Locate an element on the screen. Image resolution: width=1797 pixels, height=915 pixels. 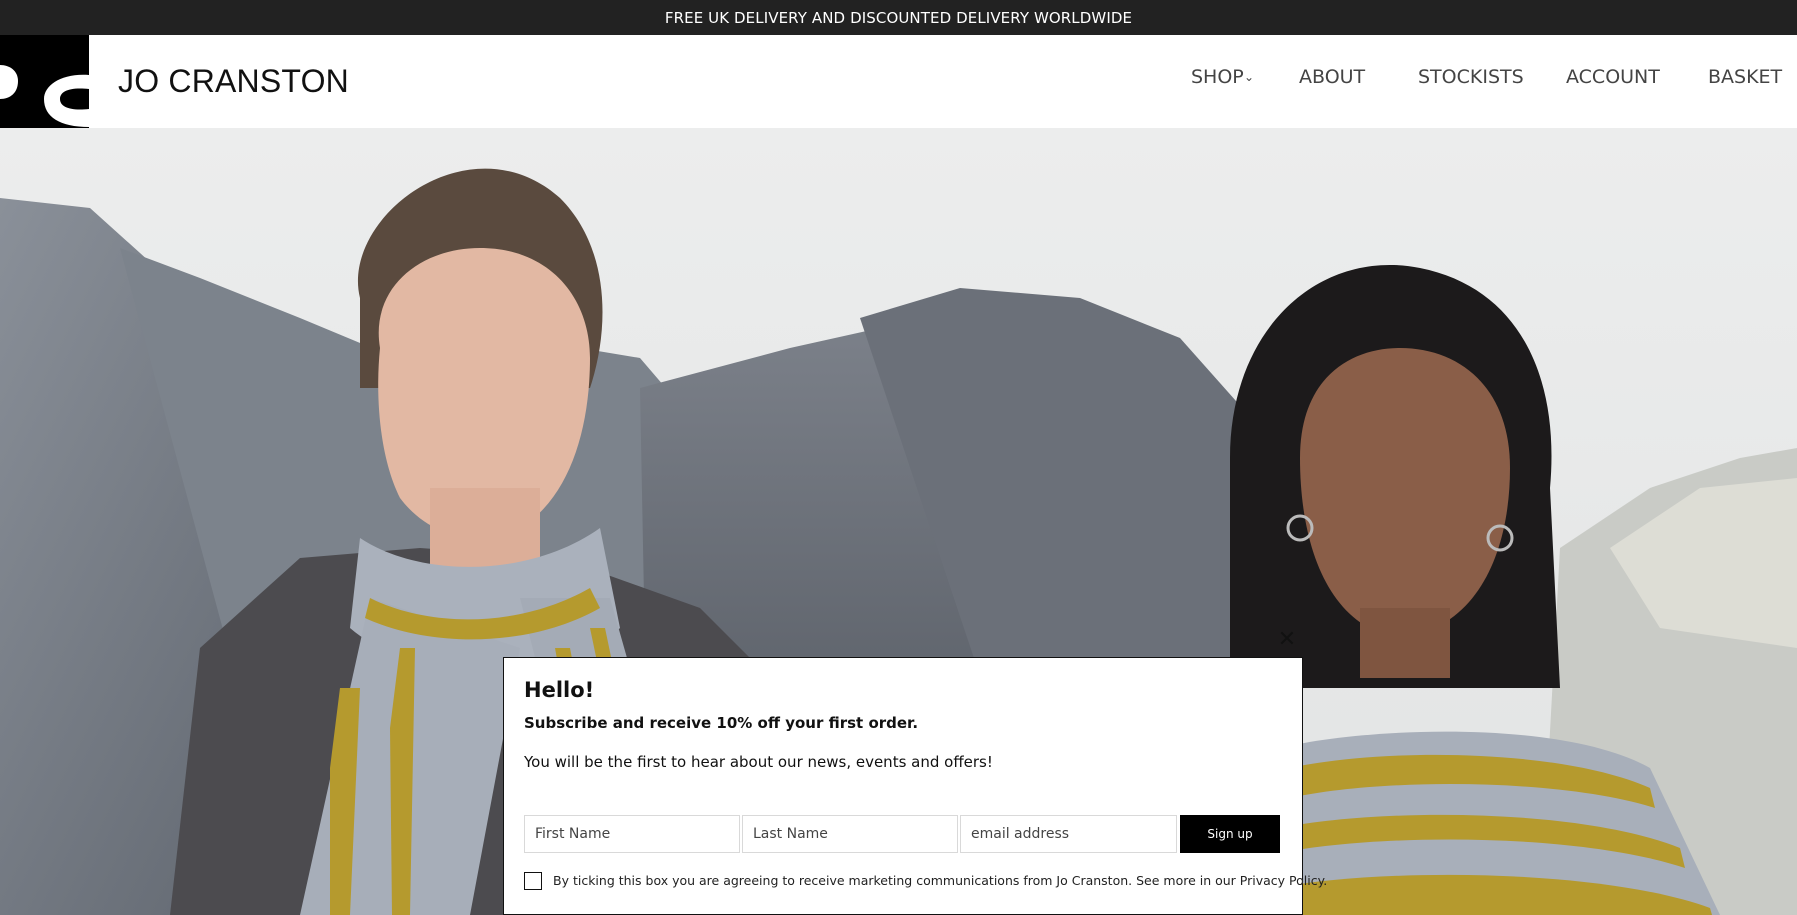
brand-name: JO CRANSTON is located at coordinates (233, 81).